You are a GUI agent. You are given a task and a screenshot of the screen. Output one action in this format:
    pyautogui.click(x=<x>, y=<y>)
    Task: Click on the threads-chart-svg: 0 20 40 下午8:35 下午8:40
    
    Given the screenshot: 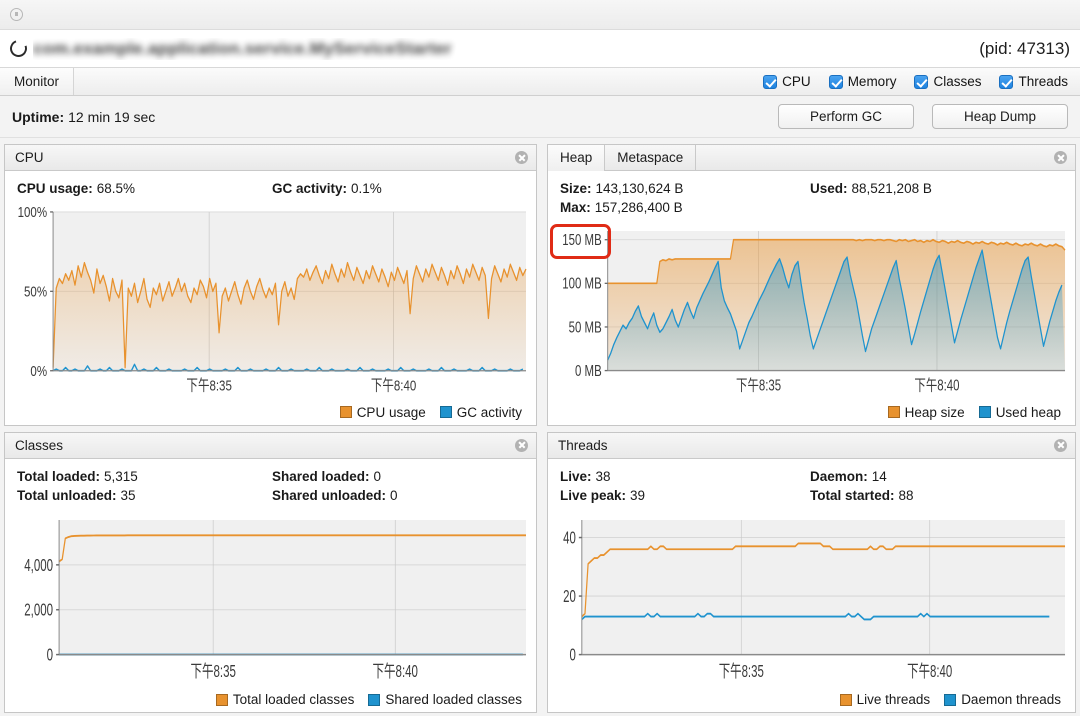 What is the action you would take?
    pyautogui.click(x=814, y=600)
    